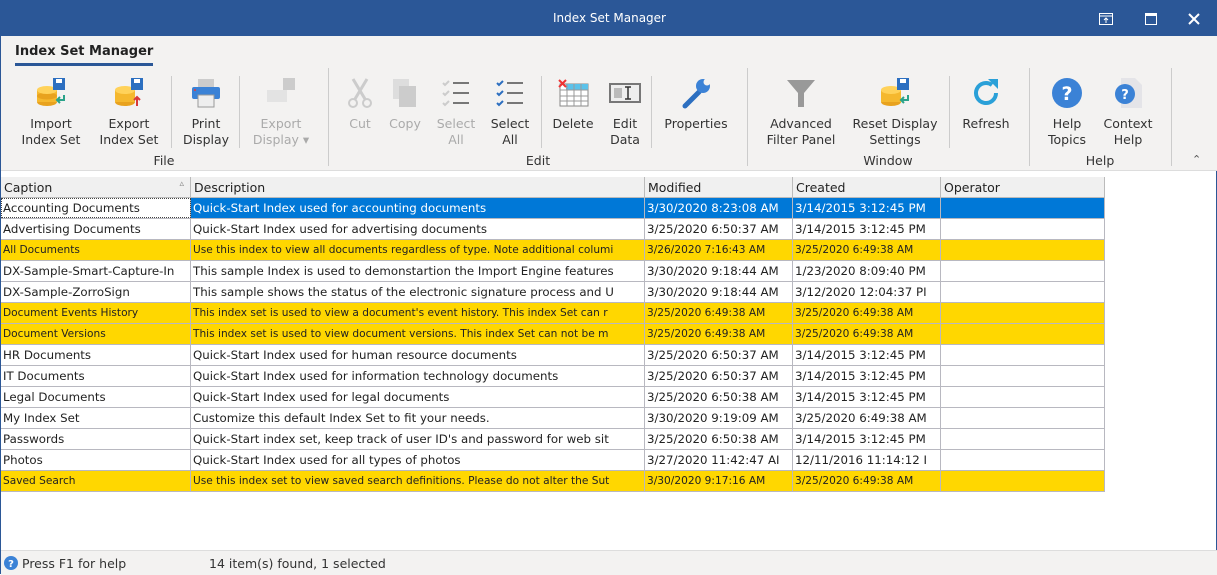  What do you see at coordinates (418, 187) in the screenshot?
I see `column-header-description: Description` at bounding box center [418, 187].